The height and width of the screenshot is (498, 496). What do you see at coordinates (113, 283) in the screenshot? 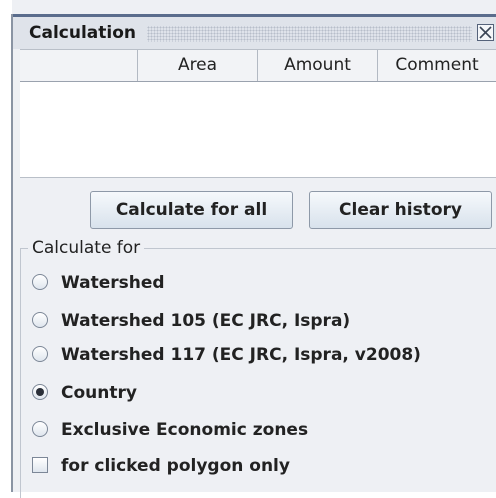
I see `radio-label: Watershed` at bounding box center [113, 283].